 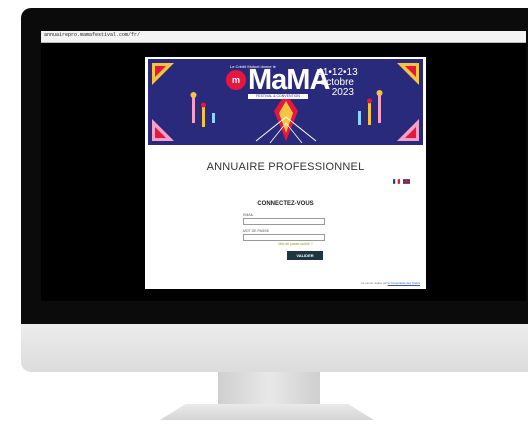 What do you see at coordinates (406, 181) in the screenshot?
I see `english-flag-icon` at bounding box center [406, 181].